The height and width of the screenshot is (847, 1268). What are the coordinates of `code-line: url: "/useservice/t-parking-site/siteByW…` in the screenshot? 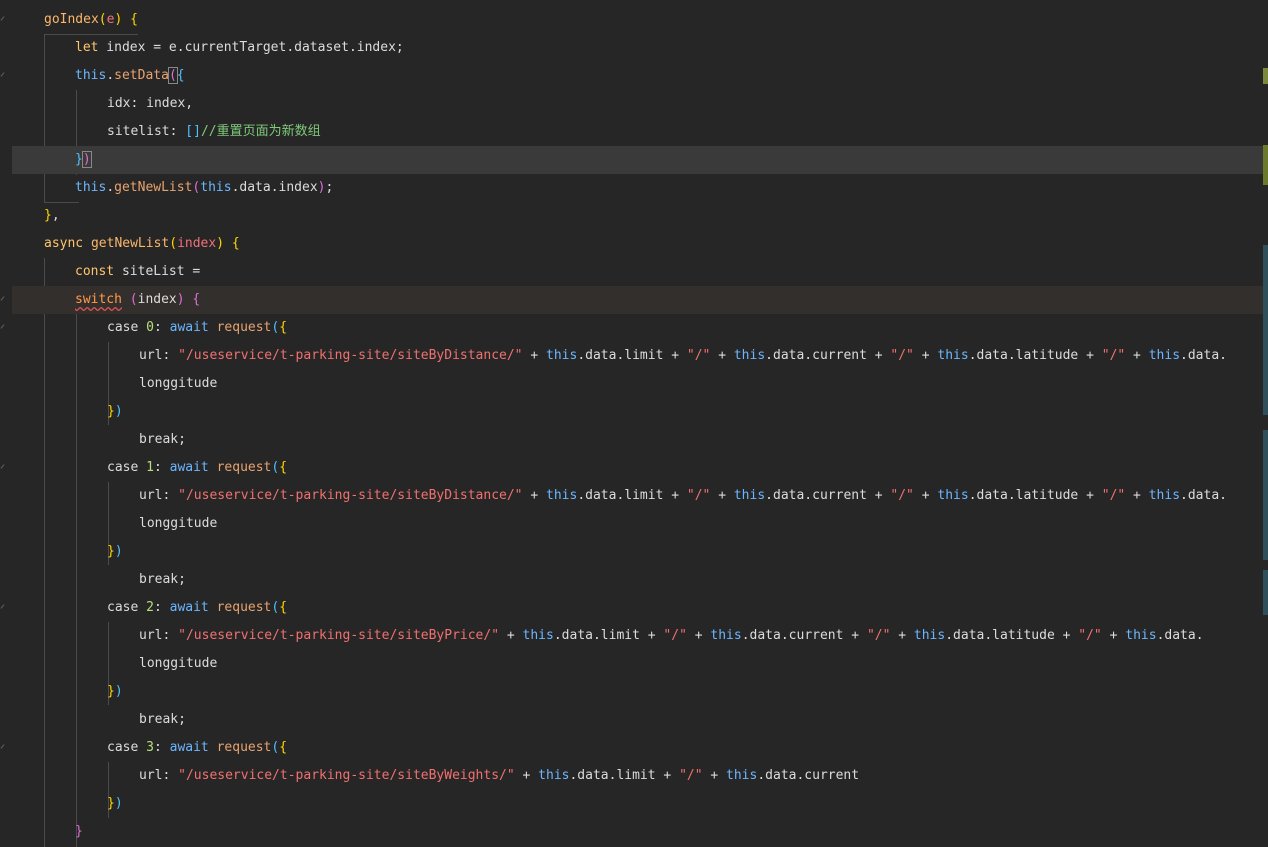 It's located at (637, 776).